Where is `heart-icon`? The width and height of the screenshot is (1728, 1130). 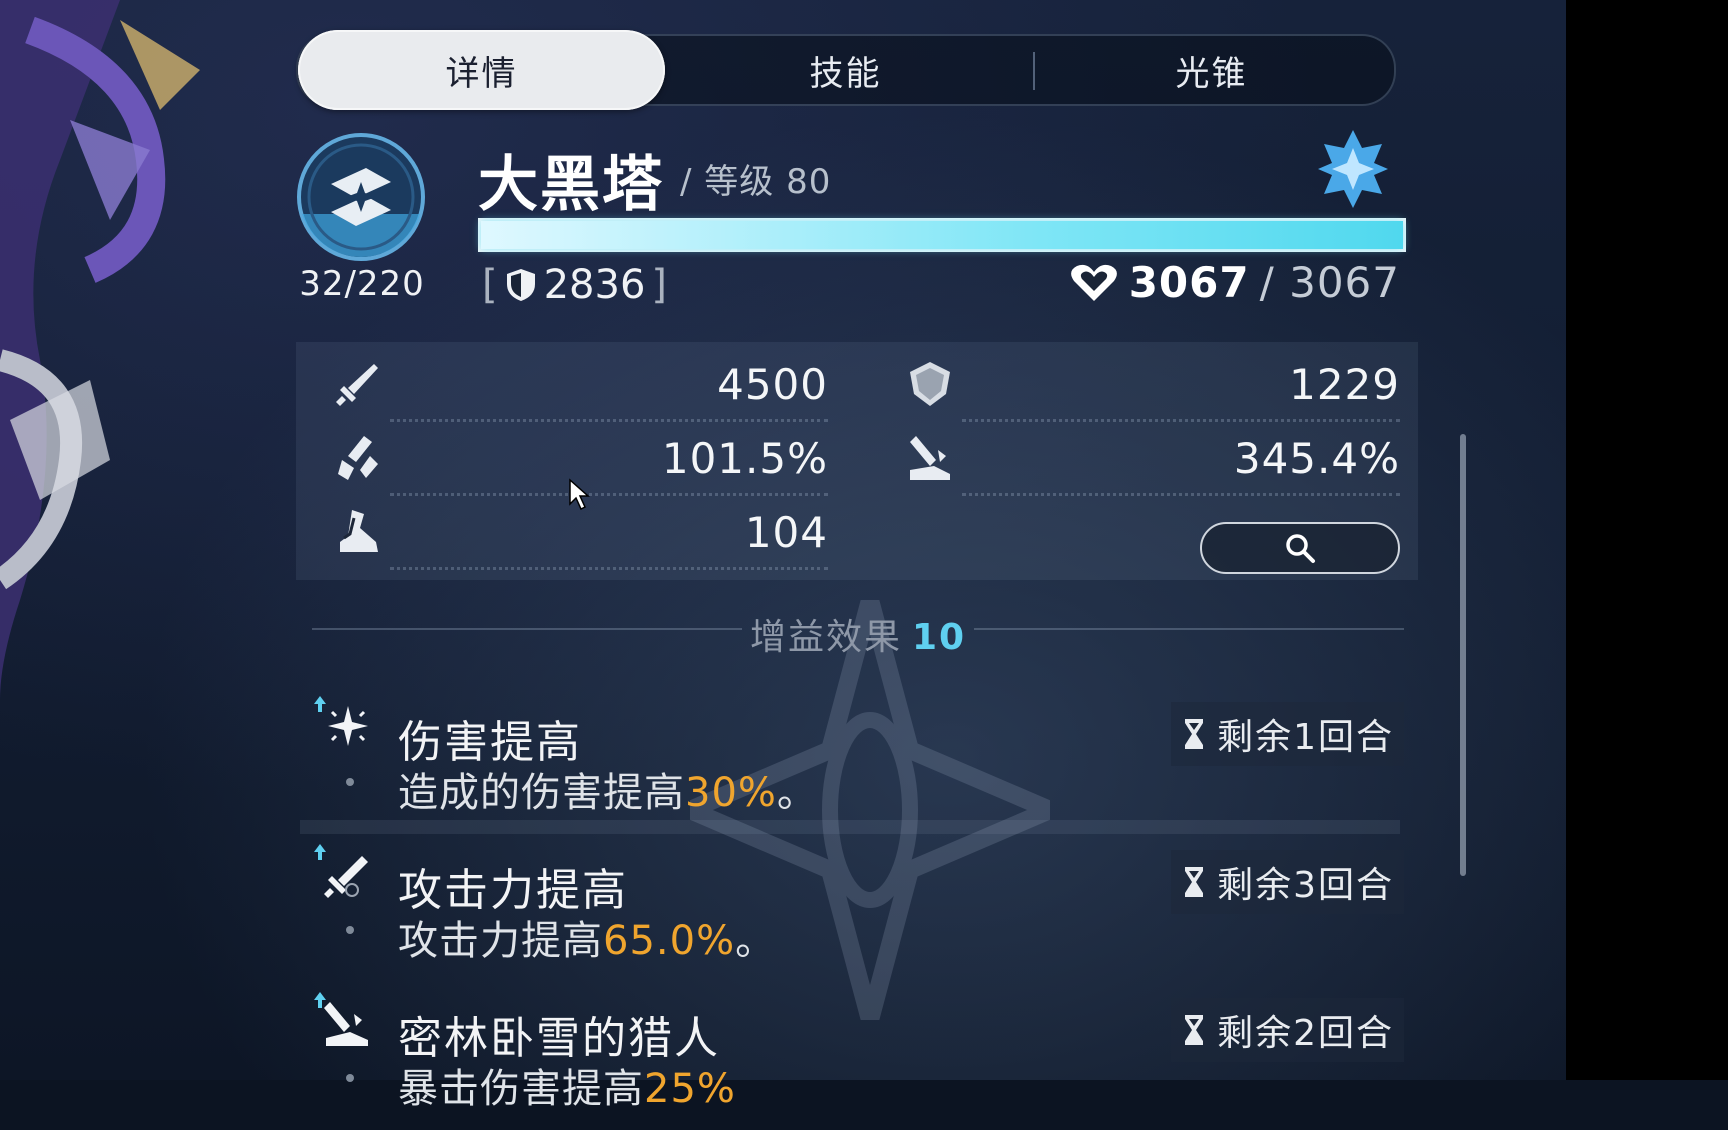
heart-icon is located at coordinates (1093, 282).